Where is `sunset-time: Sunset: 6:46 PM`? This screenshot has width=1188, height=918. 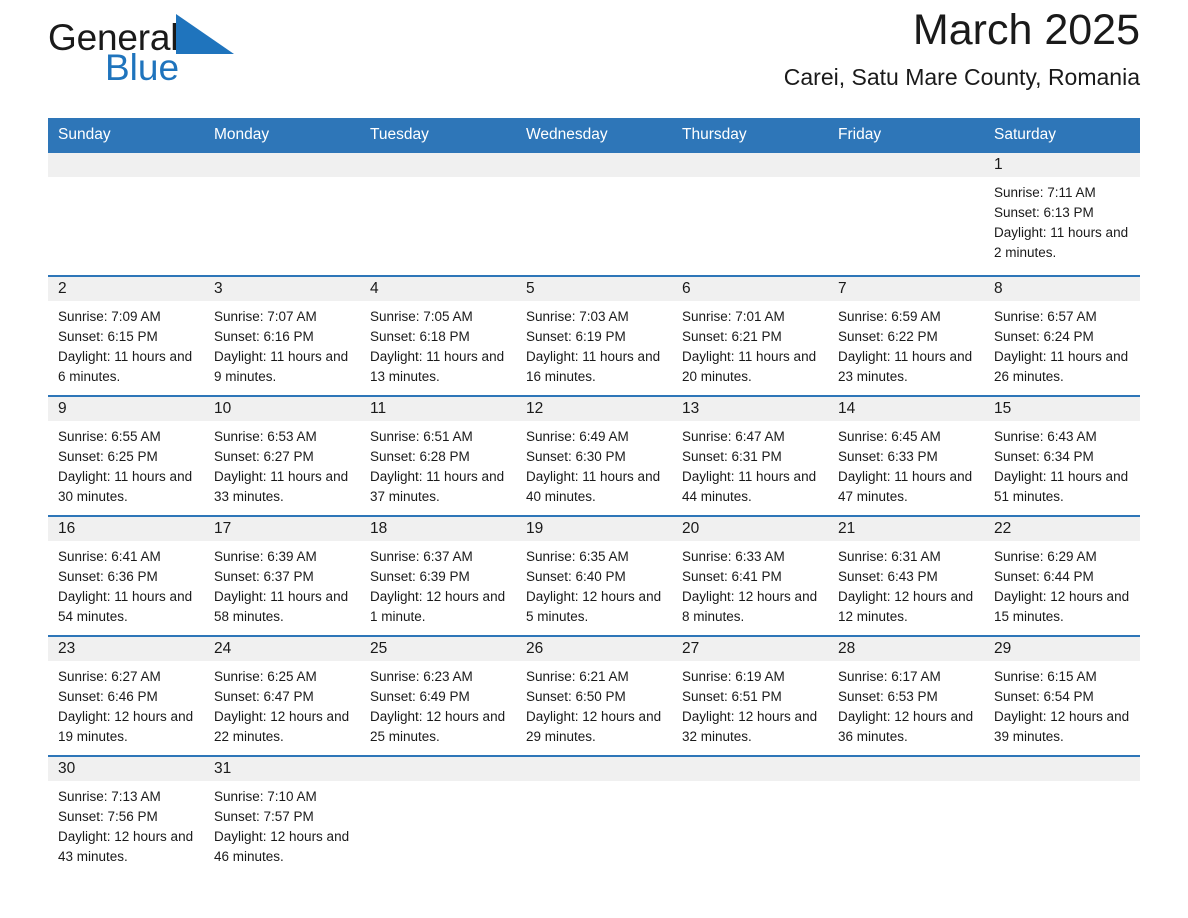
sunset-time: Sunset: 6:46 PM is located at coordinates (108, 696).